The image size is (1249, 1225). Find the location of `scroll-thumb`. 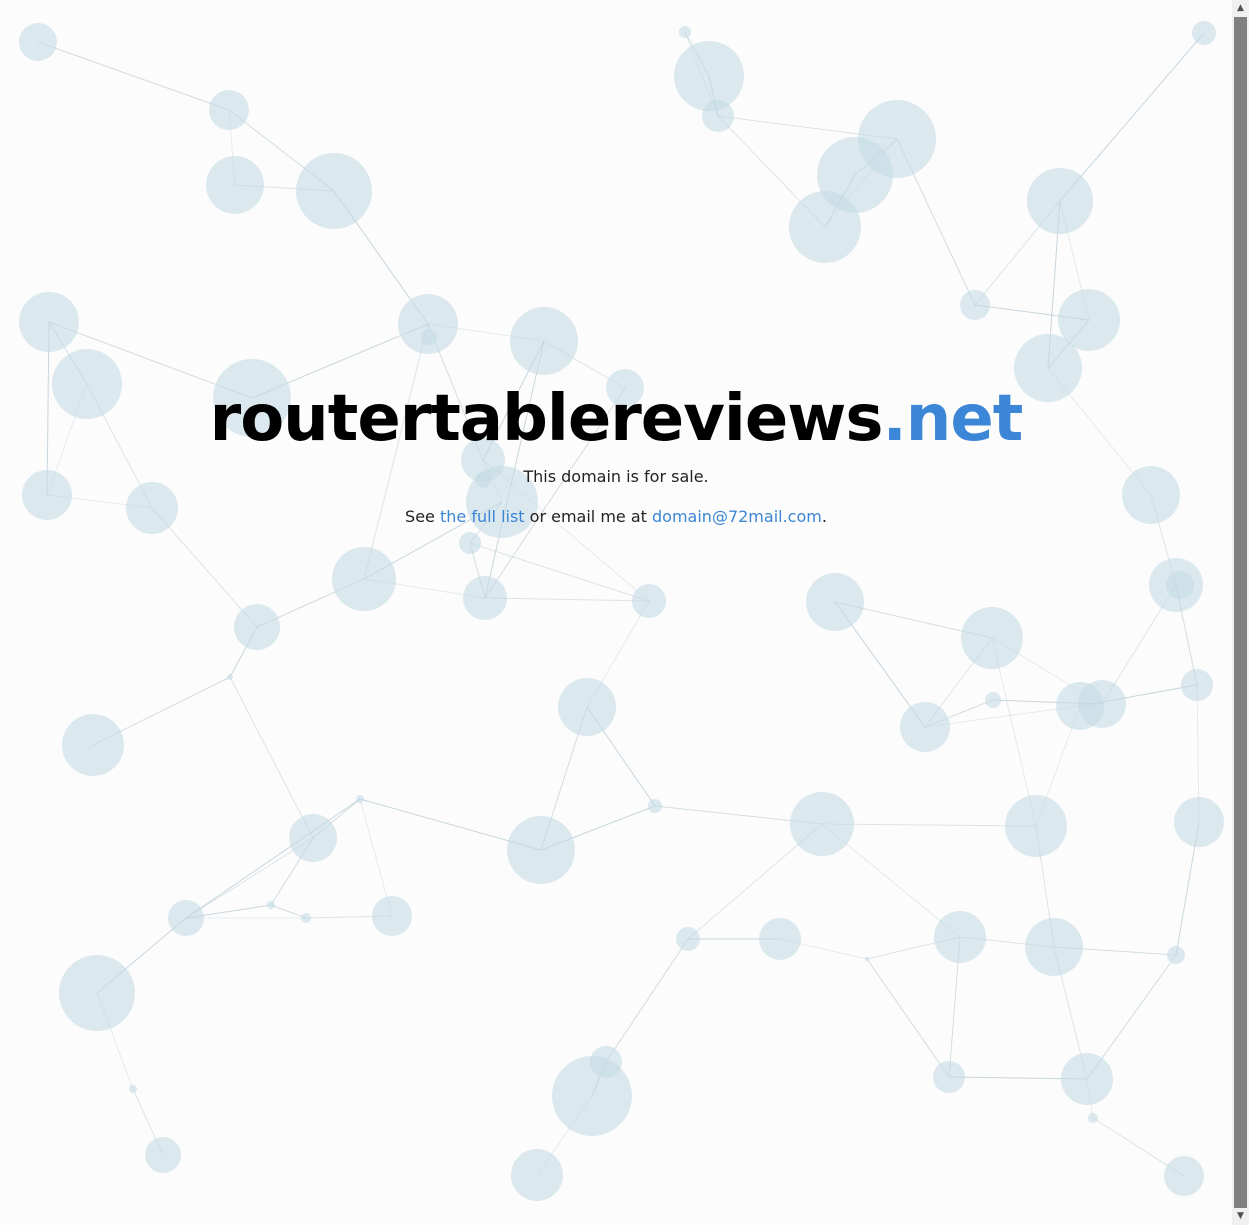

scroll-thumb is located at coordinates (1240, 612).